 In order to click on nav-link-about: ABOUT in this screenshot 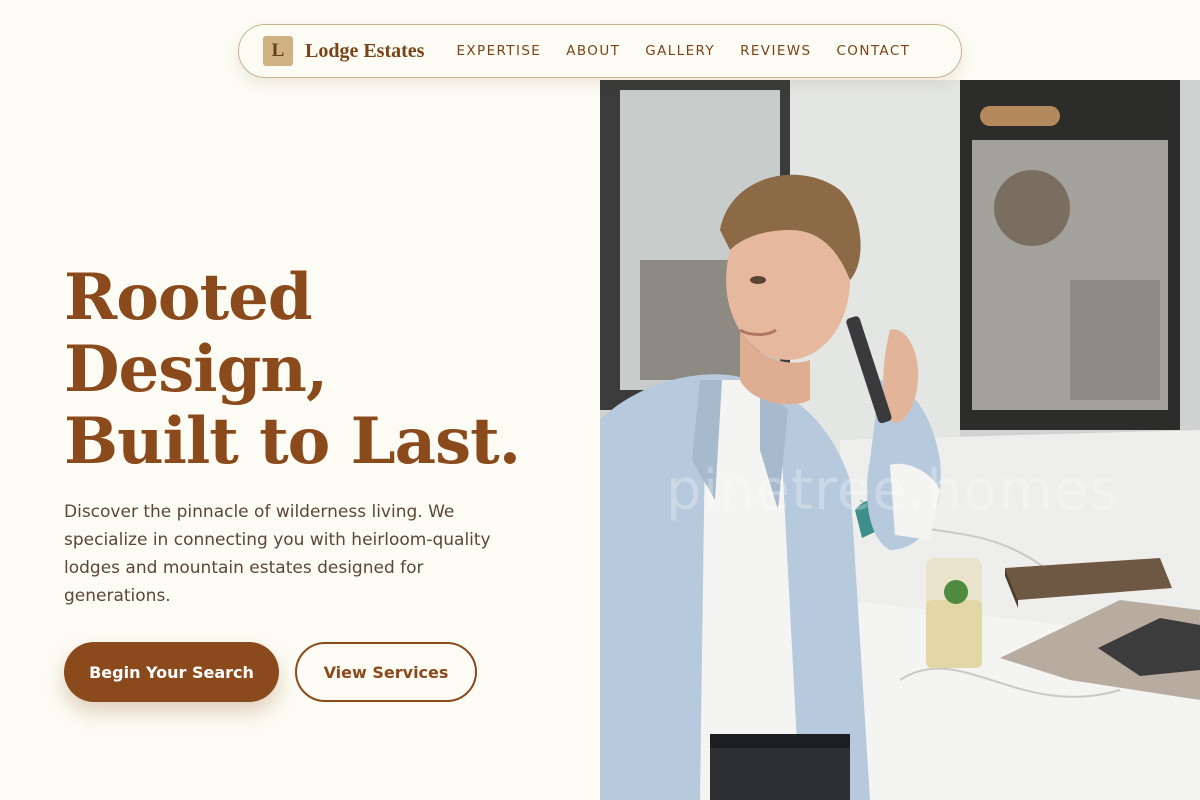, I will do `click(593, 51)`.